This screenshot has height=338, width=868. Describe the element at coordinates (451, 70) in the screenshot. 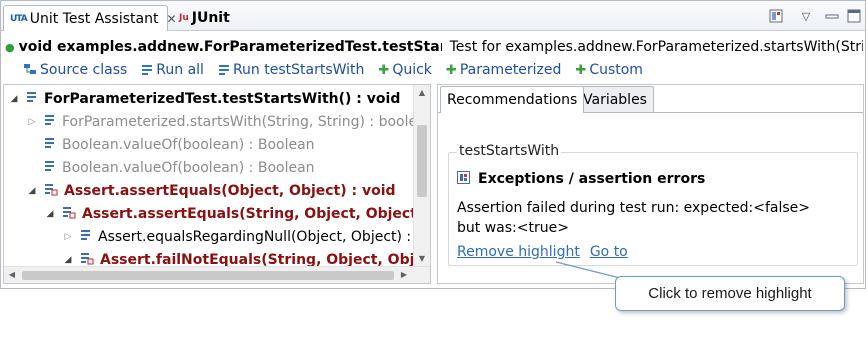

I see `parameterized-icon: ✚` at that location.